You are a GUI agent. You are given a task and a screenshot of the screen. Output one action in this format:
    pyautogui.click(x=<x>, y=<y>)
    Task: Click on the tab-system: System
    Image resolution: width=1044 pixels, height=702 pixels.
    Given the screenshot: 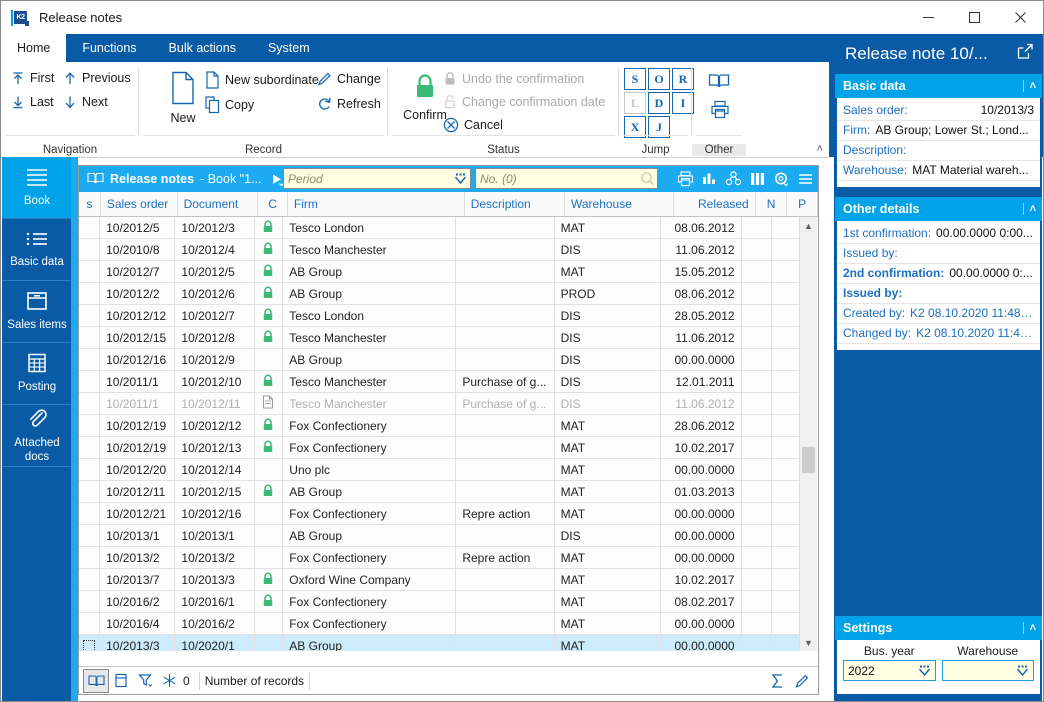 What is the action you would take?
    pyautogui.click(x=289, y=48)
    